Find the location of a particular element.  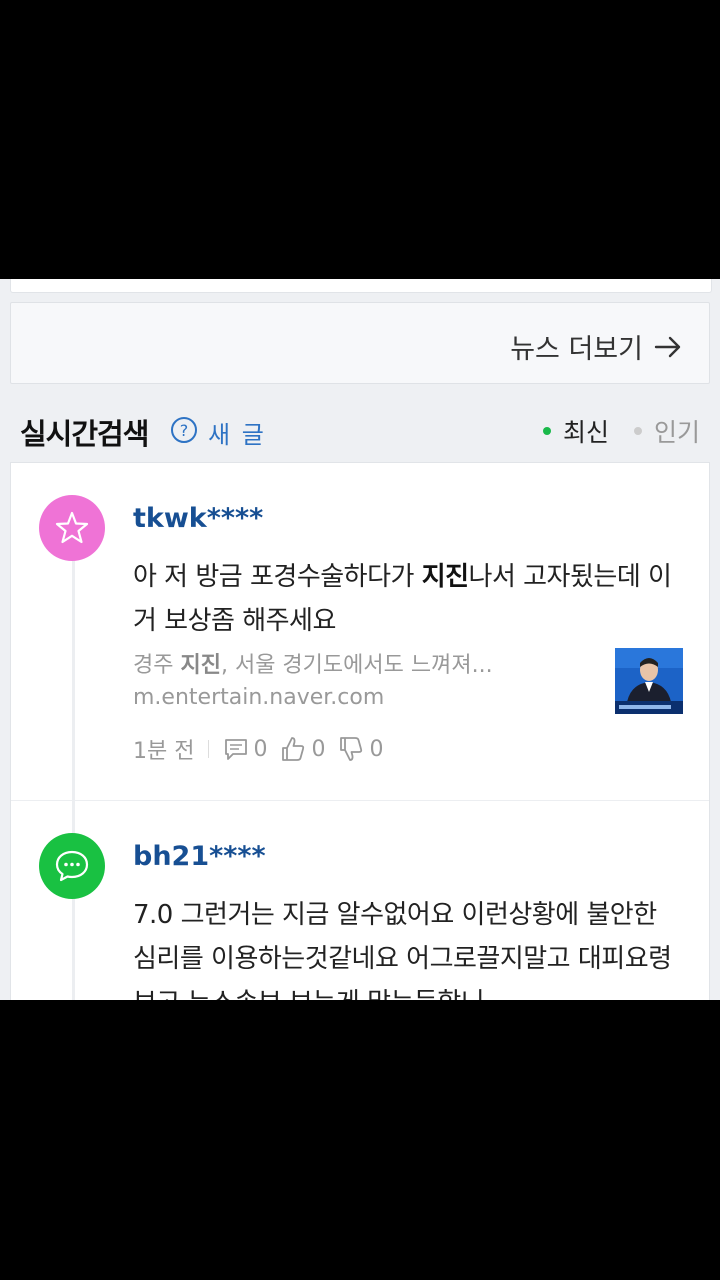

active-dot-icon is located at coordinates (547, 431).